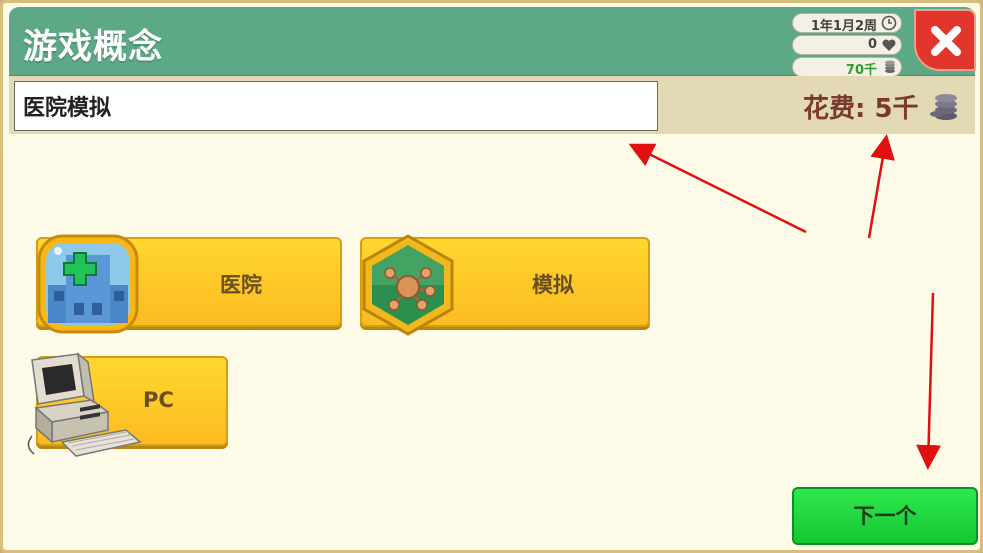 The height and width of the screenshot is (553, 983). What do you see at coordinates (241, 285) in the screenshot?
I see `topic-label: 医院` at bounding box center [241, 285].